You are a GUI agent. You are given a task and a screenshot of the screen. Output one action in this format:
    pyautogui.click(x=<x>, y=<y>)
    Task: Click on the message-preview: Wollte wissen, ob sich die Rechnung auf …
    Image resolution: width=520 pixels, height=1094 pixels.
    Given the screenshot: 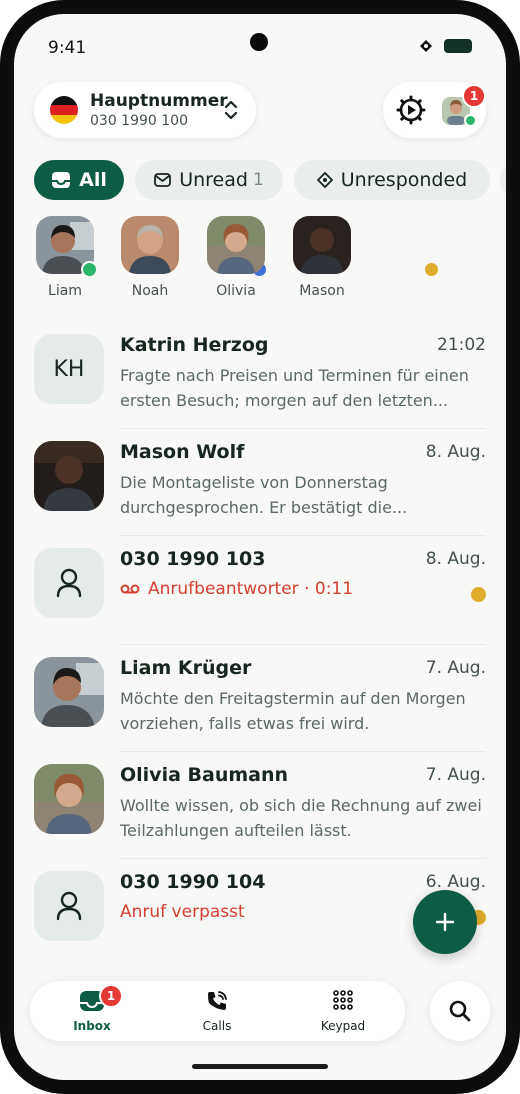 What is the action you would take?
    pyautogui.click(x=301, y=818)
    